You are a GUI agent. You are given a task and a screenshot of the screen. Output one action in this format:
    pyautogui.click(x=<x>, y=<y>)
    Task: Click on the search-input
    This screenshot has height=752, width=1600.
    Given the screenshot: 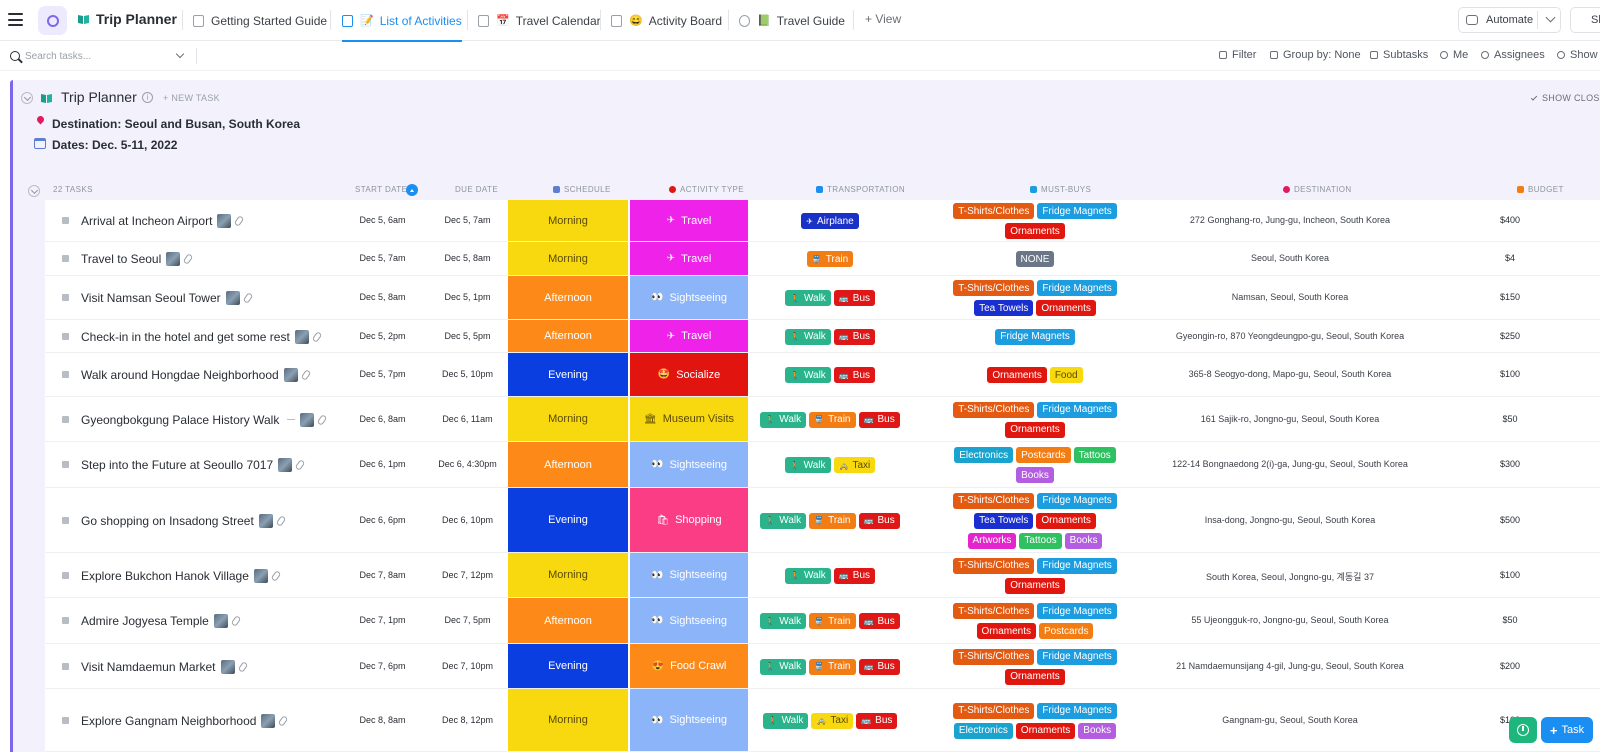 What is the action you would take?
    pyautogui.click(x=100, y=56)
    